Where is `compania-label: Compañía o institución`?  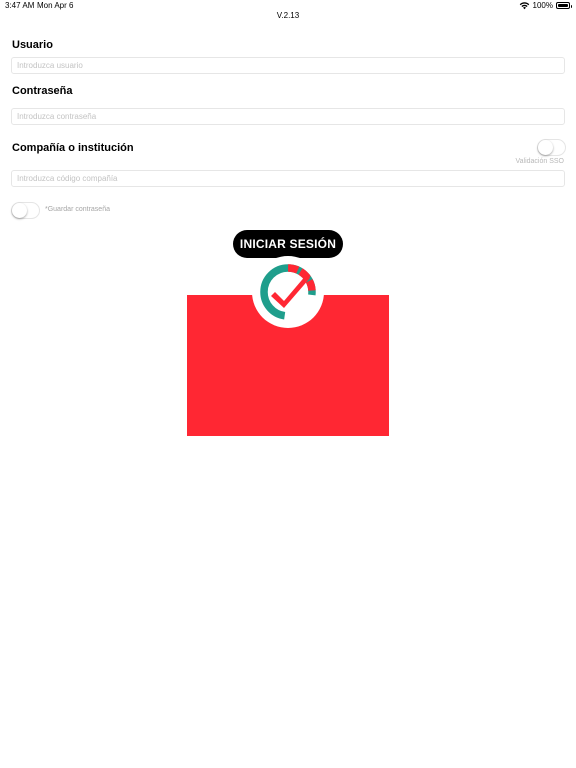
compania-label: Compañía o institución is located at coordinates (73, 148).